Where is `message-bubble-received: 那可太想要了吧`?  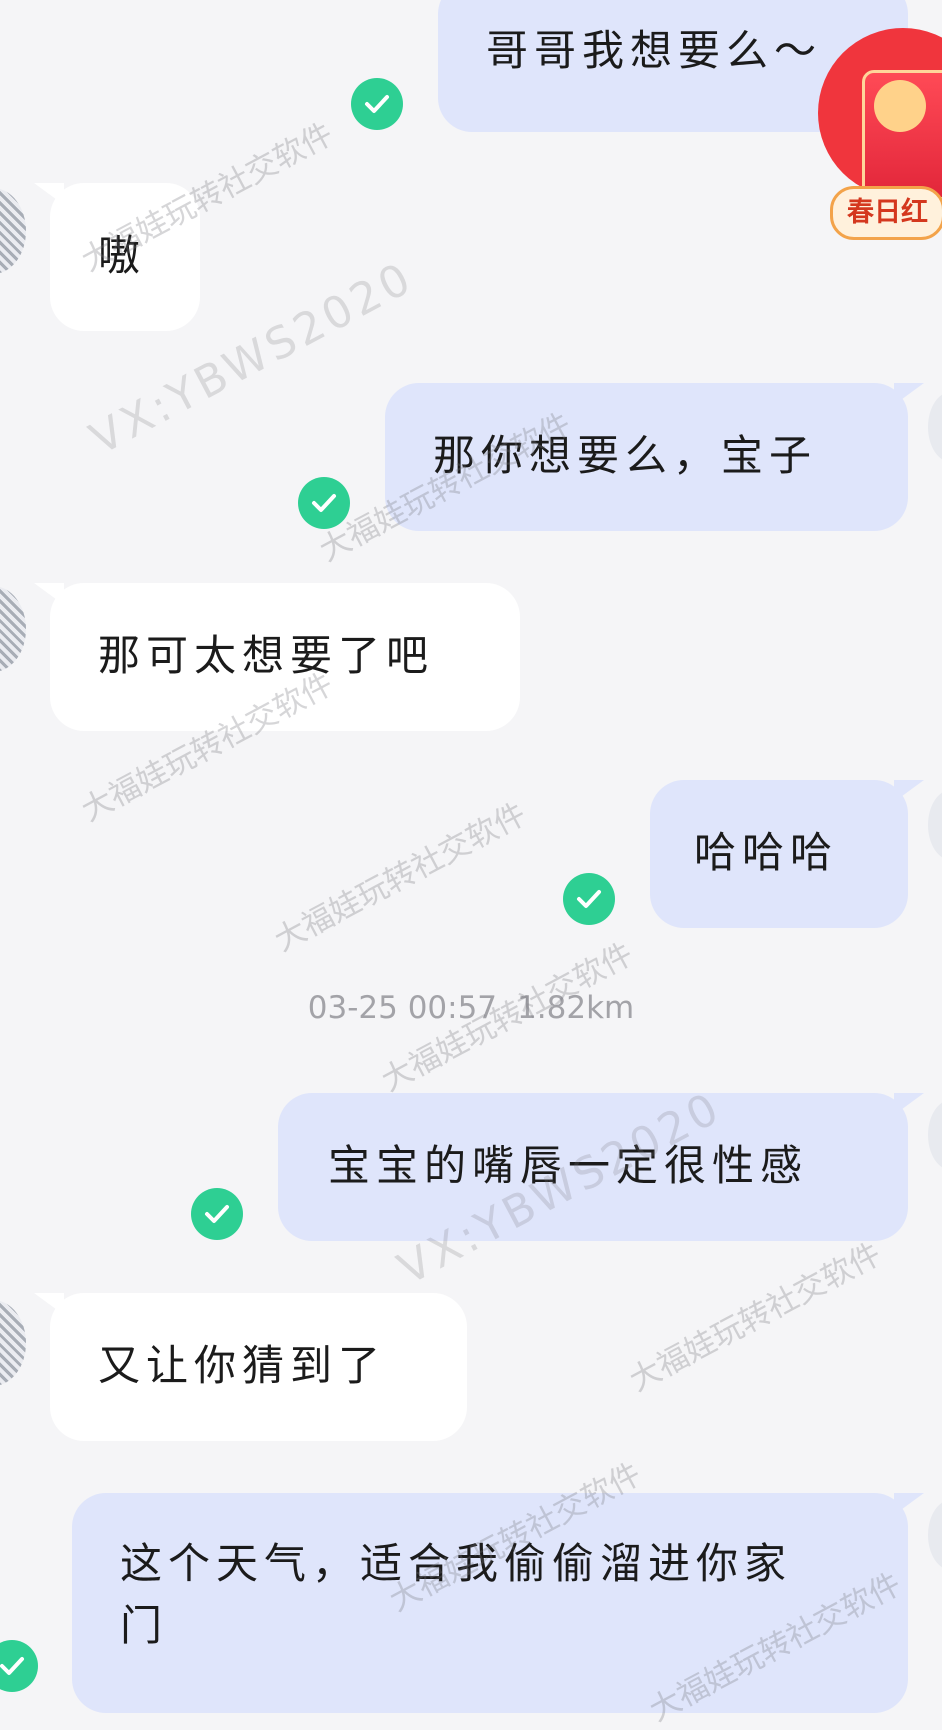 message-bubble-received: 那可太想要了吧 is located at coordinates (285, 657).